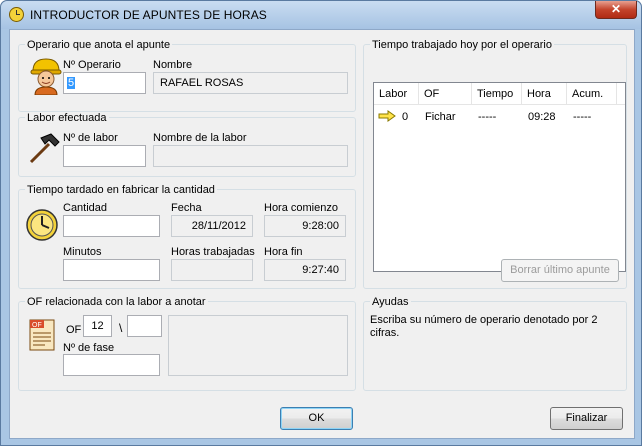  What do you see at coordinates (148, 15) in the screenshot?
I see `window-title: INTRODUCTOR DE APUNTES DE HORAS` at bounding box center [148, 15].